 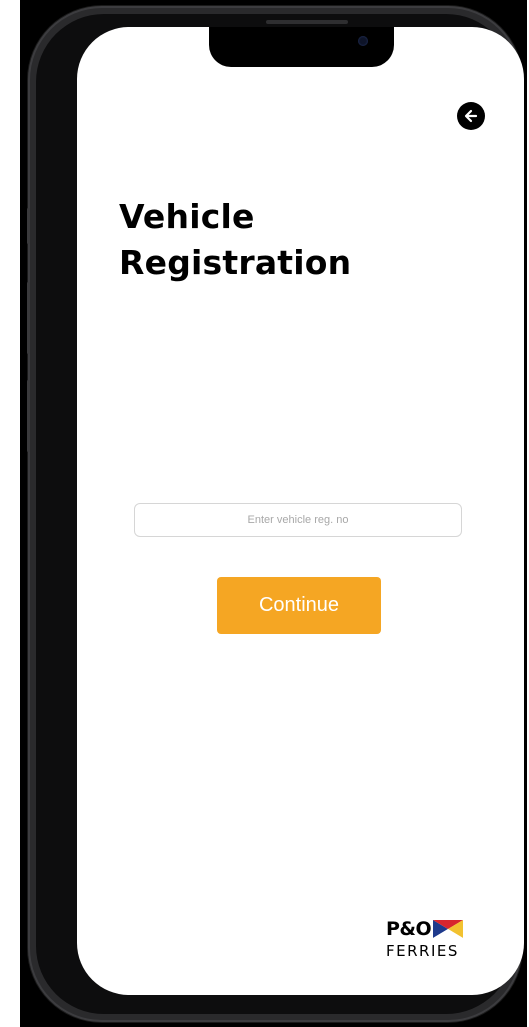 What do you see at coordinates (28, 318) in the screenshot?
I see `volume-up-button` at bounding box center [28, 318].